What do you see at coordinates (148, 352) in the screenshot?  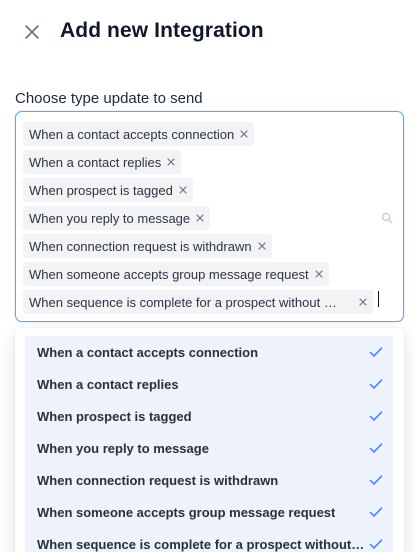 I see `option-label: When a contact accepts connection` at bounding box center [148, 352].